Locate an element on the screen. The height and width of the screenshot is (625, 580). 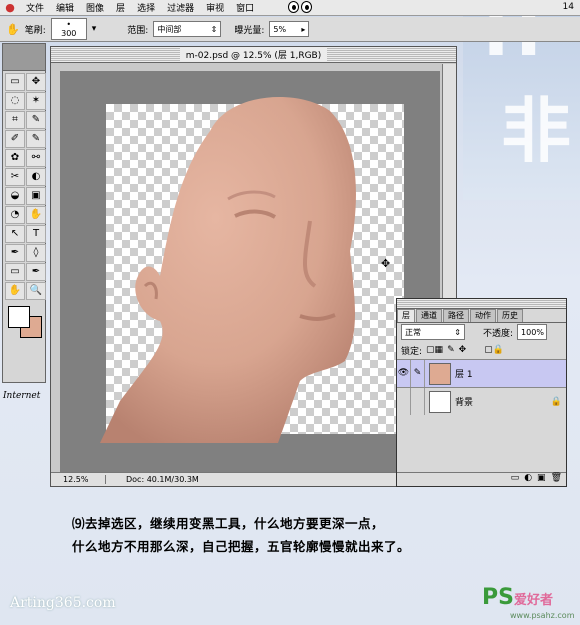
burn-tool-icon: ✋ is located at coordinates (13, 29).